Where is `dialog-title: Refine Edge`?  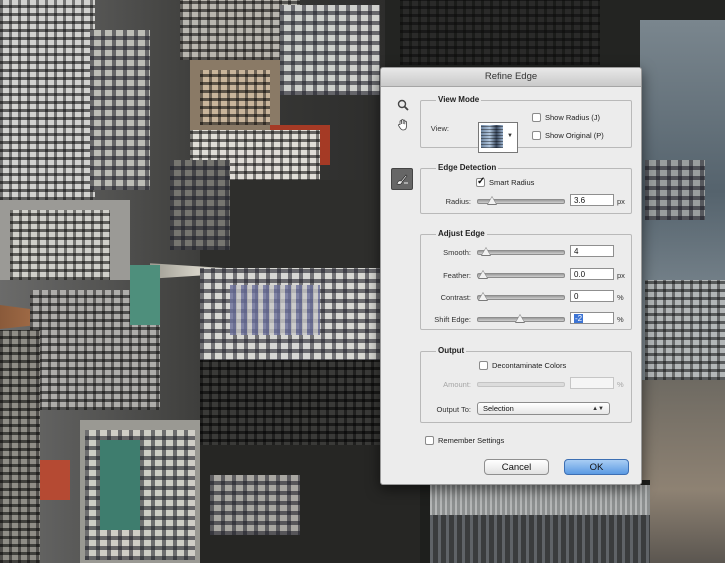
dialog-title: Refine Edge is located at coordinates (511, 76).